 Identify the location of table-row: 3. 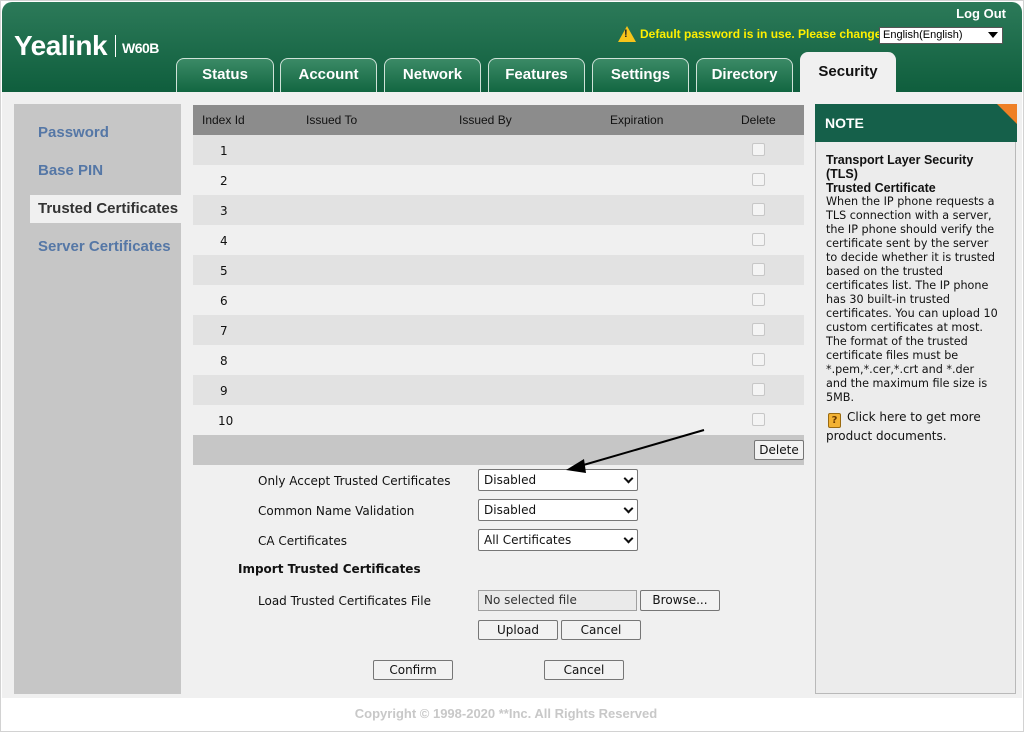
(498, 210).